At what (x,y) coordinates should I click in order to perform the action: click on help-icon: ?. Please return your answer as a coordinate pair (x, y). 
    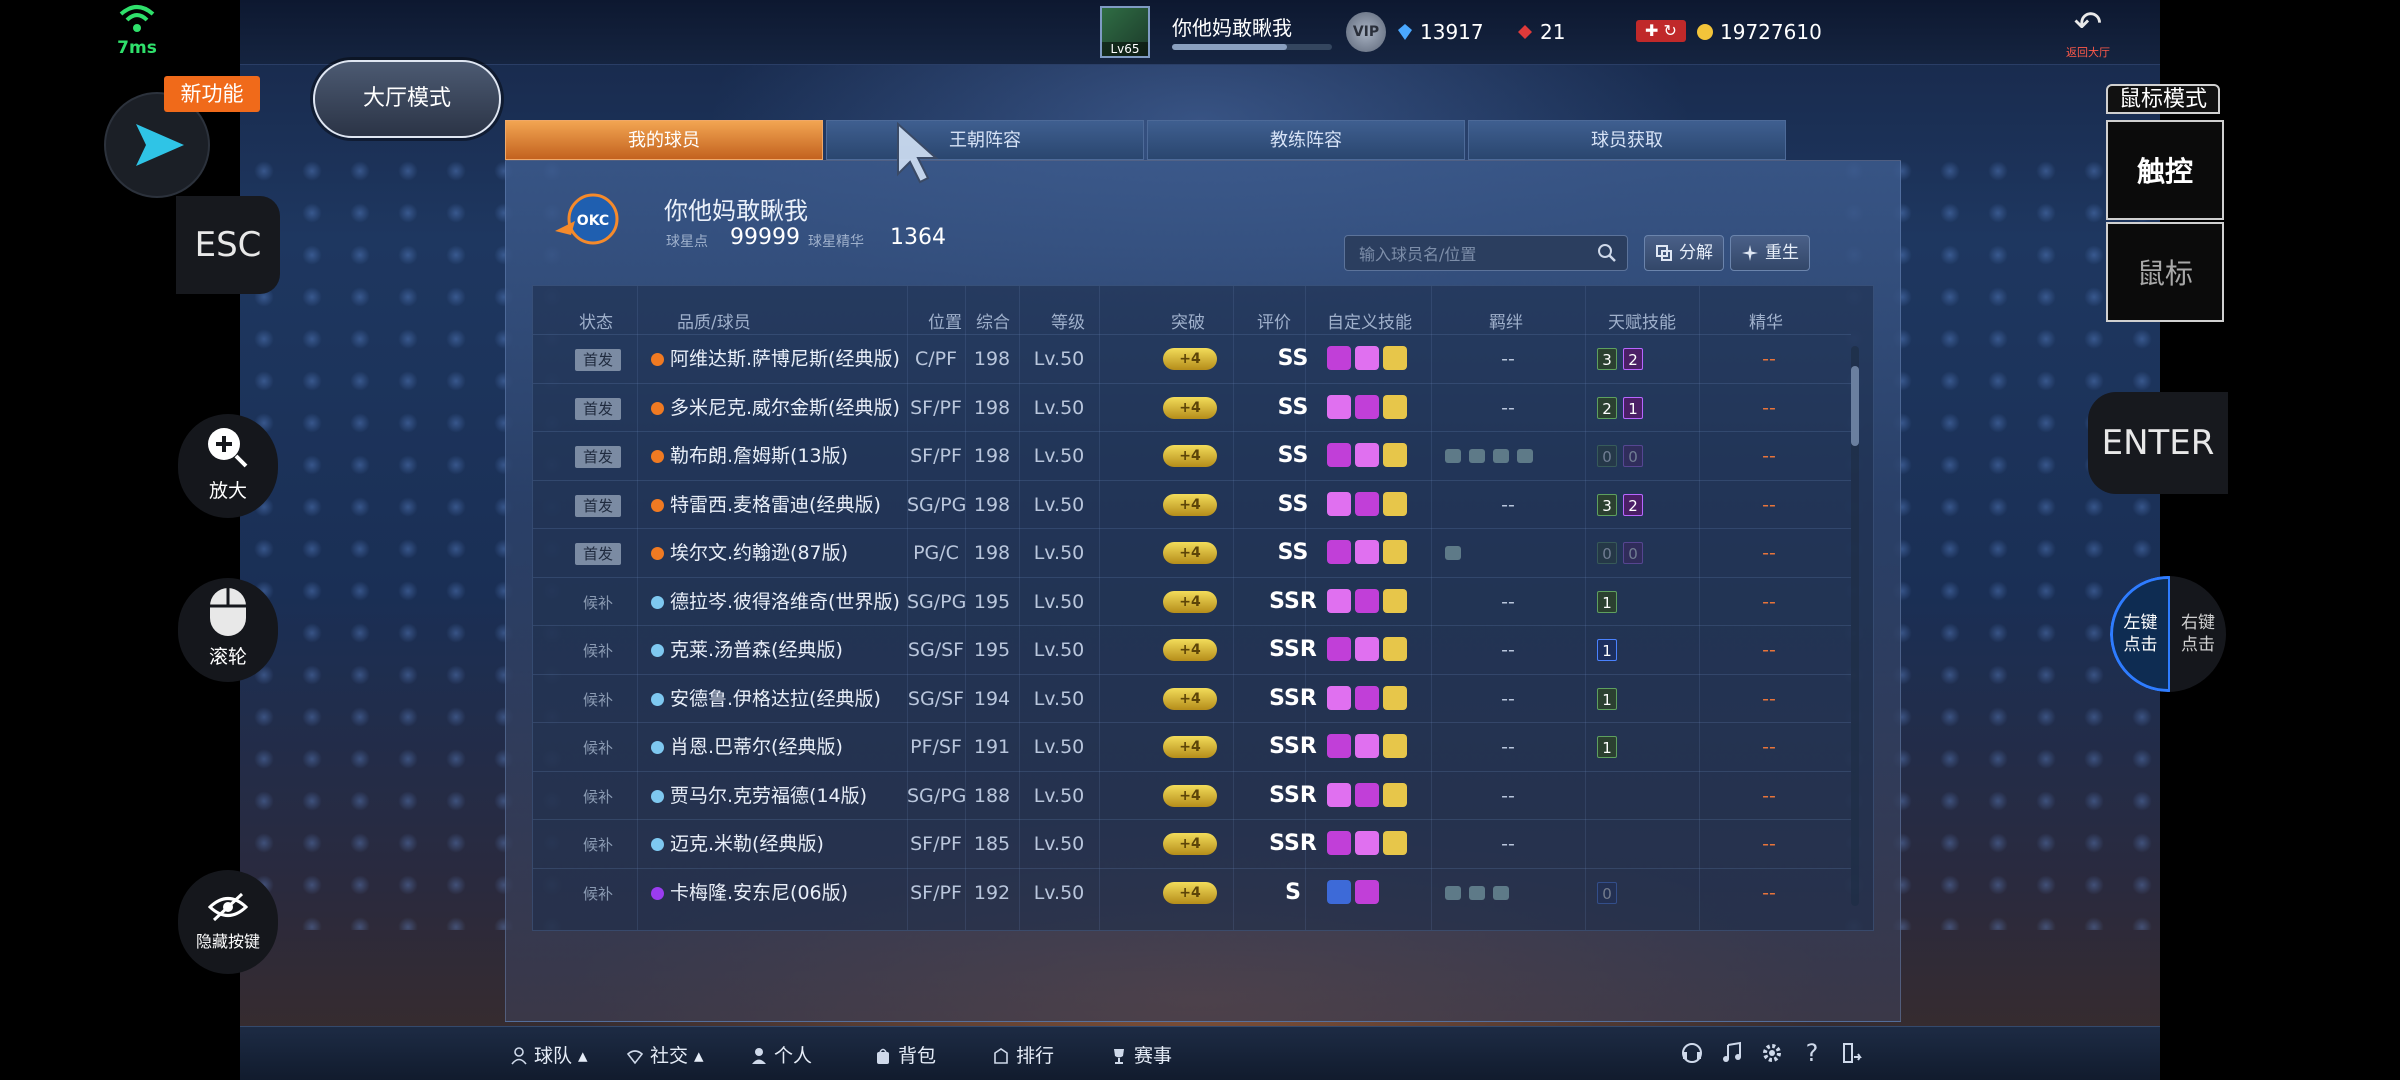
    Looking at the image, I should click on (1812, 1053).